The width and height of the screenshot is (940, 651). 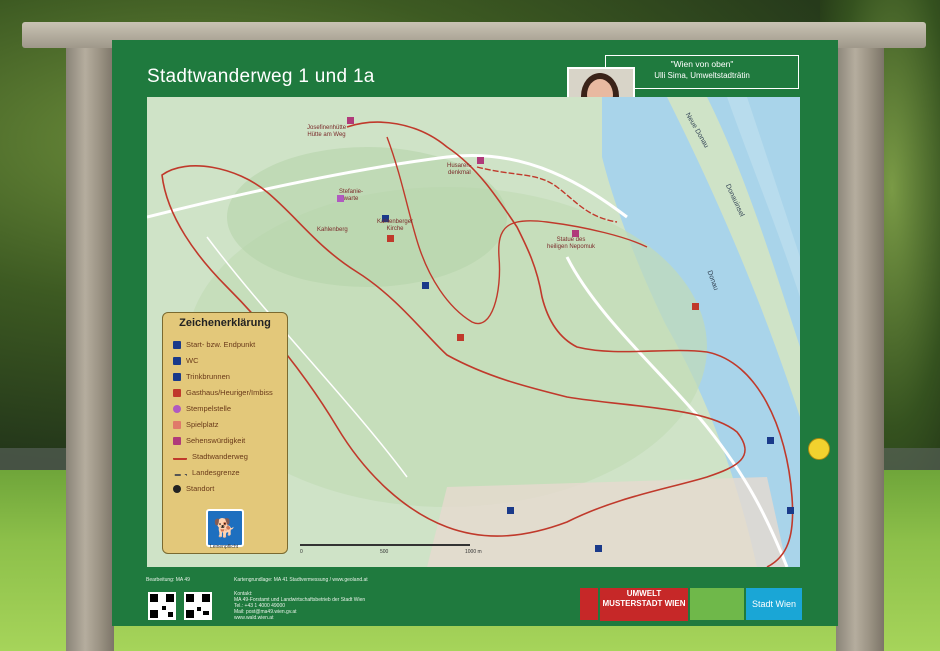 I want to click on legend-item: WC, so click(x=186, y=361).